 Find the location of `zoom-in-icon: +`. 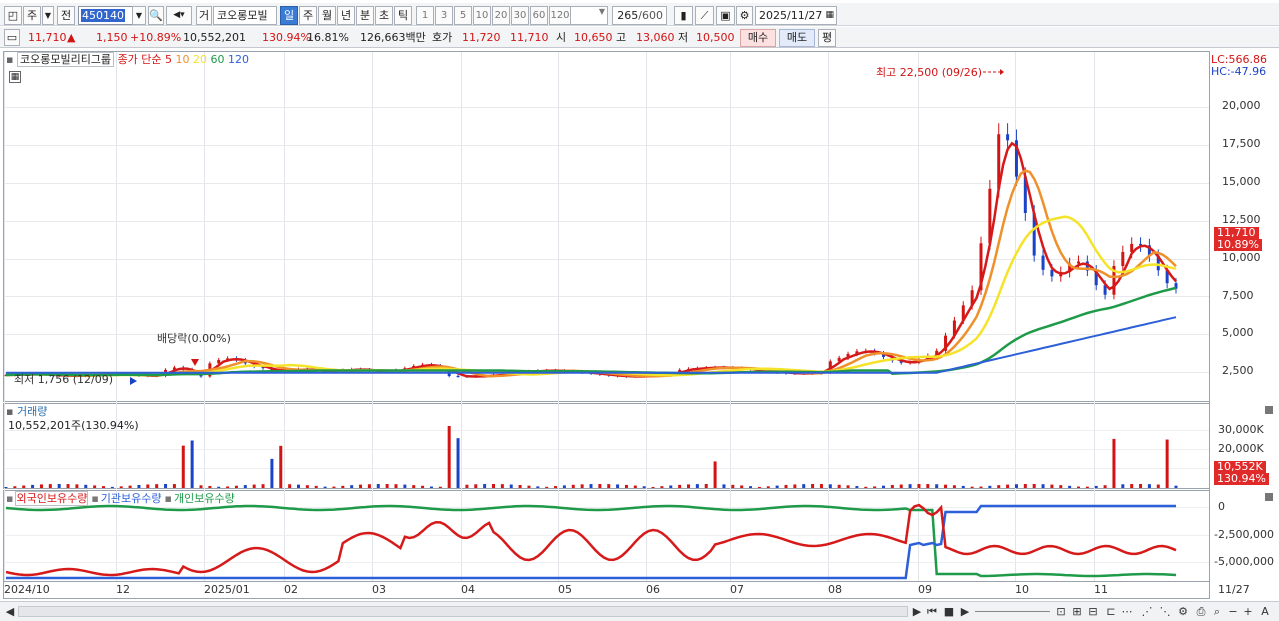

zoom-in-icon: + is located at coordinates (1248, 611).